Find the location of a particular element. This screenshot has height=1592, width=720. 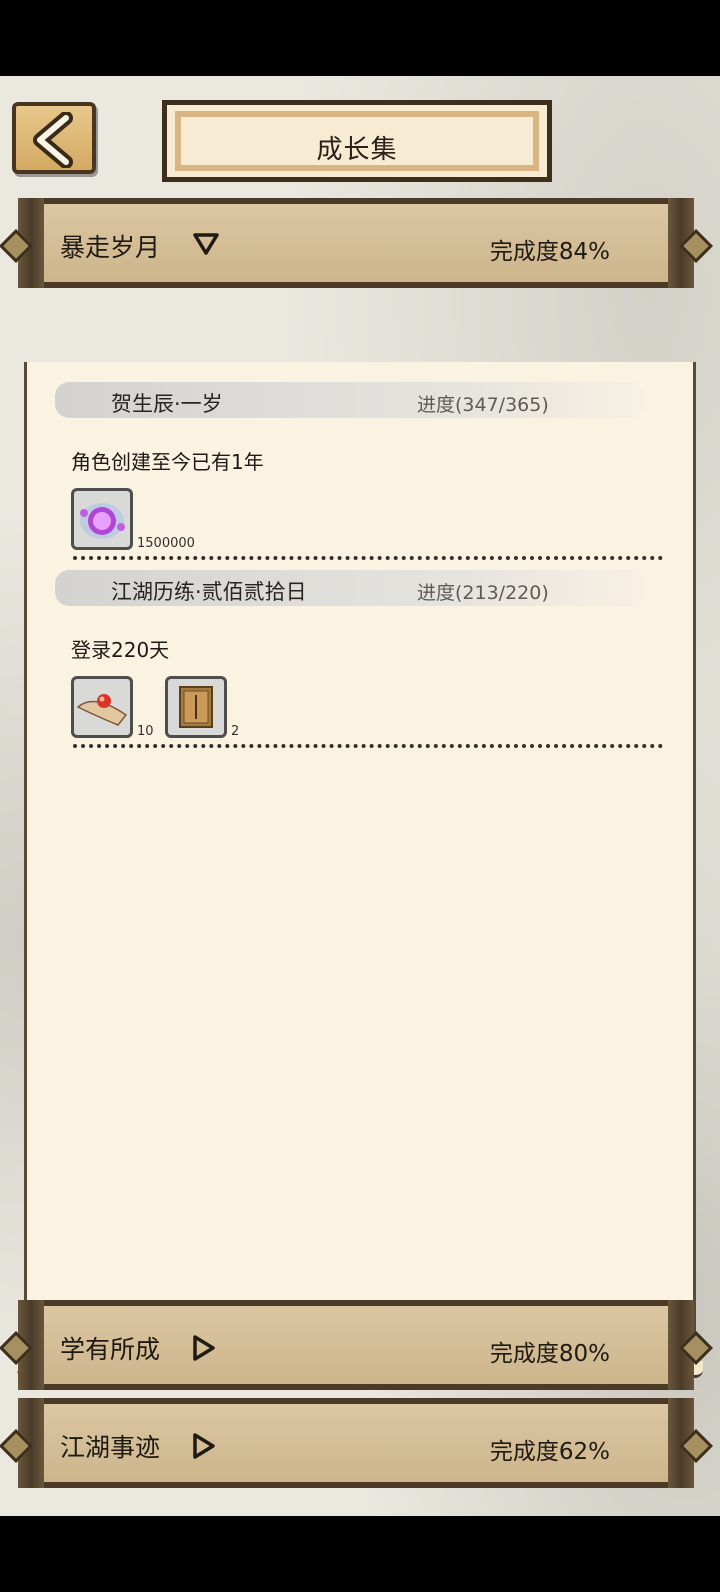

red-pearl-scroll-icon is located at coordinates (102, 710).